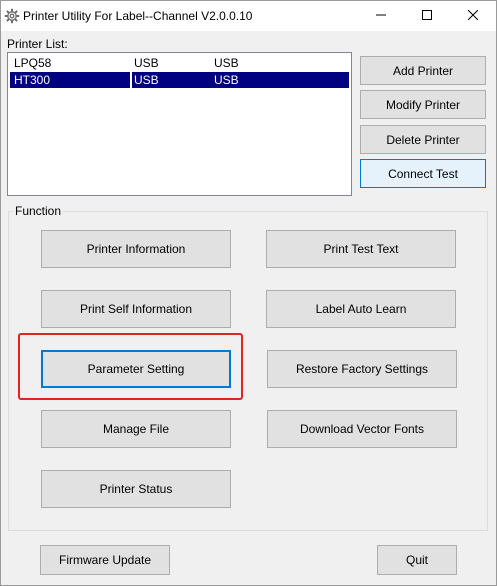 The width and height of the screenshot is (497, 586). What do you see at coordinates (179, 80) in the screenshot?
I see `printer-list-row-selected: HT300 USB USB` at bounding box center [179, 80].